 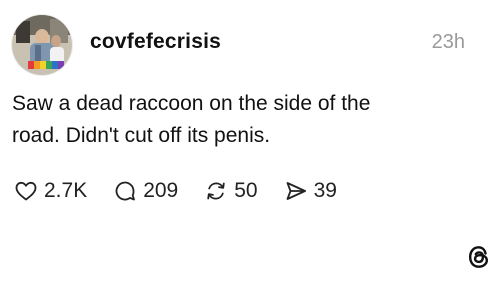 What do you see at coordinates (125, 191) in the screenshot?
I see `speech-bubble-icon` at bounding box center [125, 191].